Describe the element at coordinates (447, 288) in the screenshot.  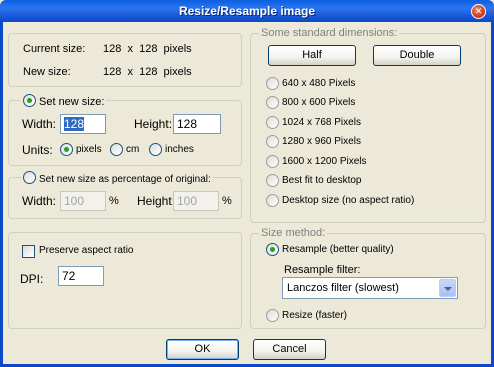
I see `chevron-down-icon` at that location.